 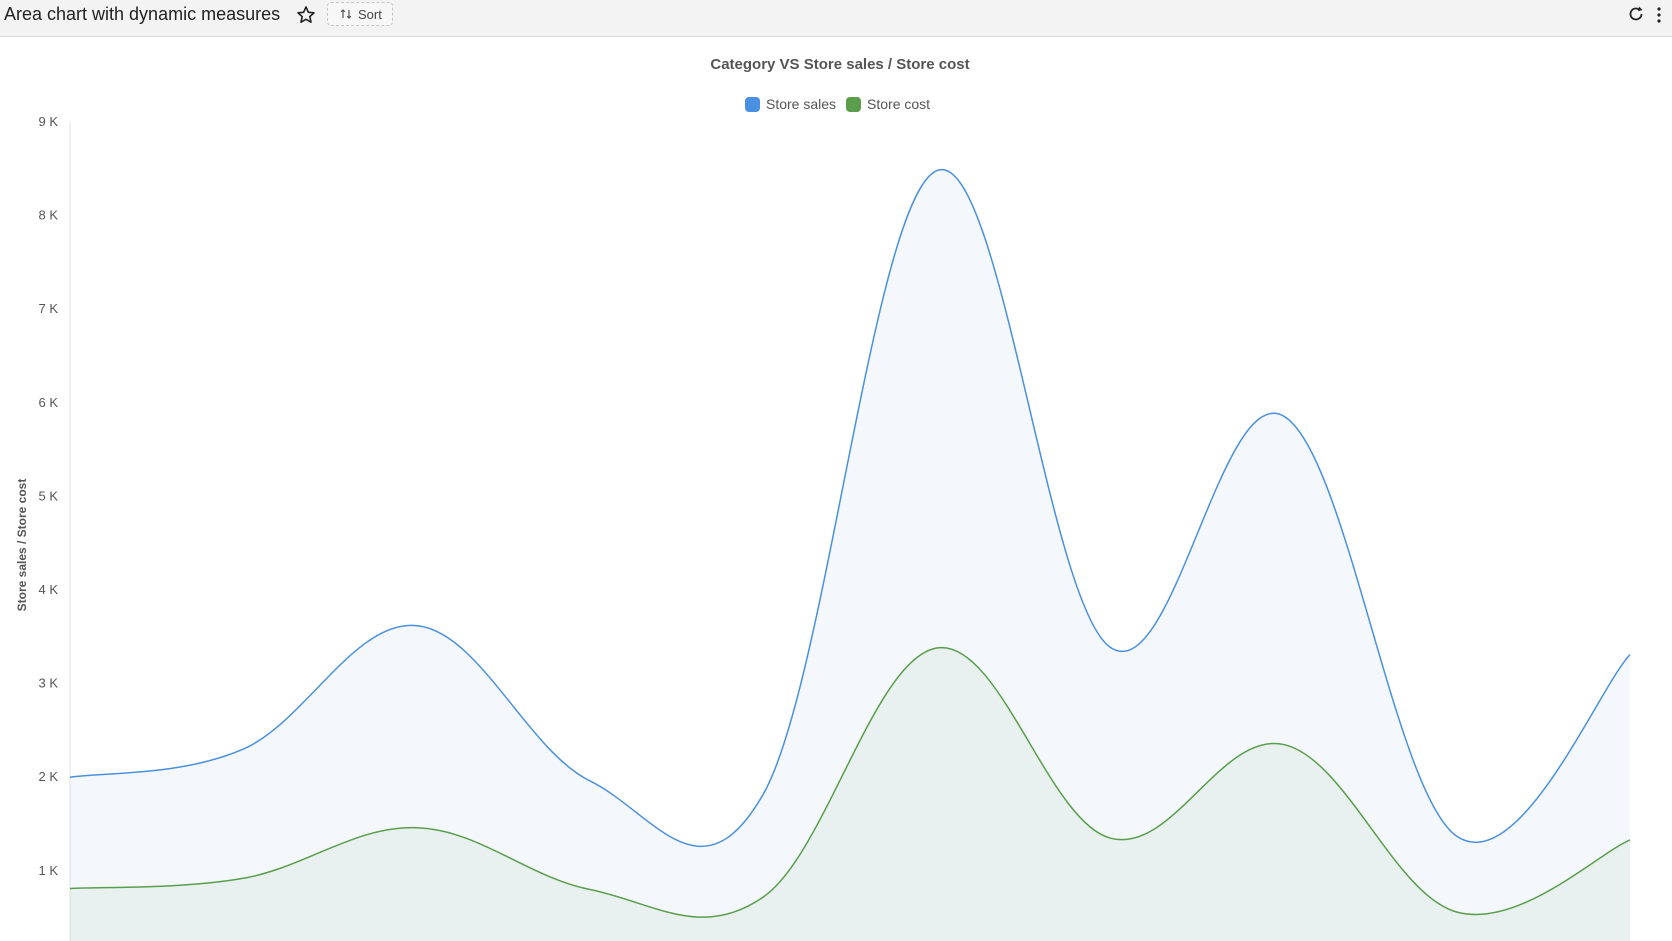 I want to click on y-tick-label: 1 K, so click(x=48, y=870).